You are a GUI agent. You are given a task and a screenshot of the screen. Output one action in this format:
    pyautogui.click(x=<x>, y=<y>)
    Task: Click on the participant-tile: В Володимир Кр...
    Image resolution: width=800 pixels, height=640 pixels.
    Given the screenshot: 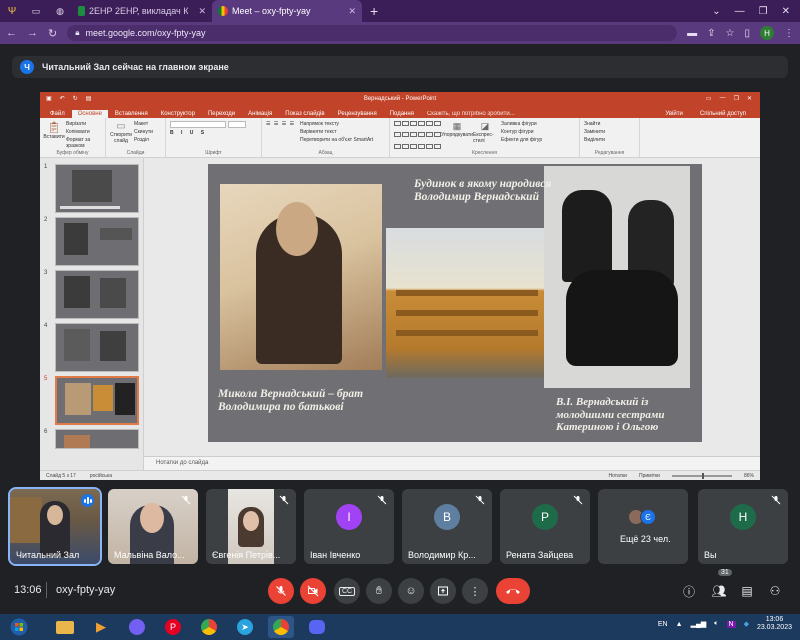 What is the action you would take?
    pyautogui.click(x=447, y=526)
    